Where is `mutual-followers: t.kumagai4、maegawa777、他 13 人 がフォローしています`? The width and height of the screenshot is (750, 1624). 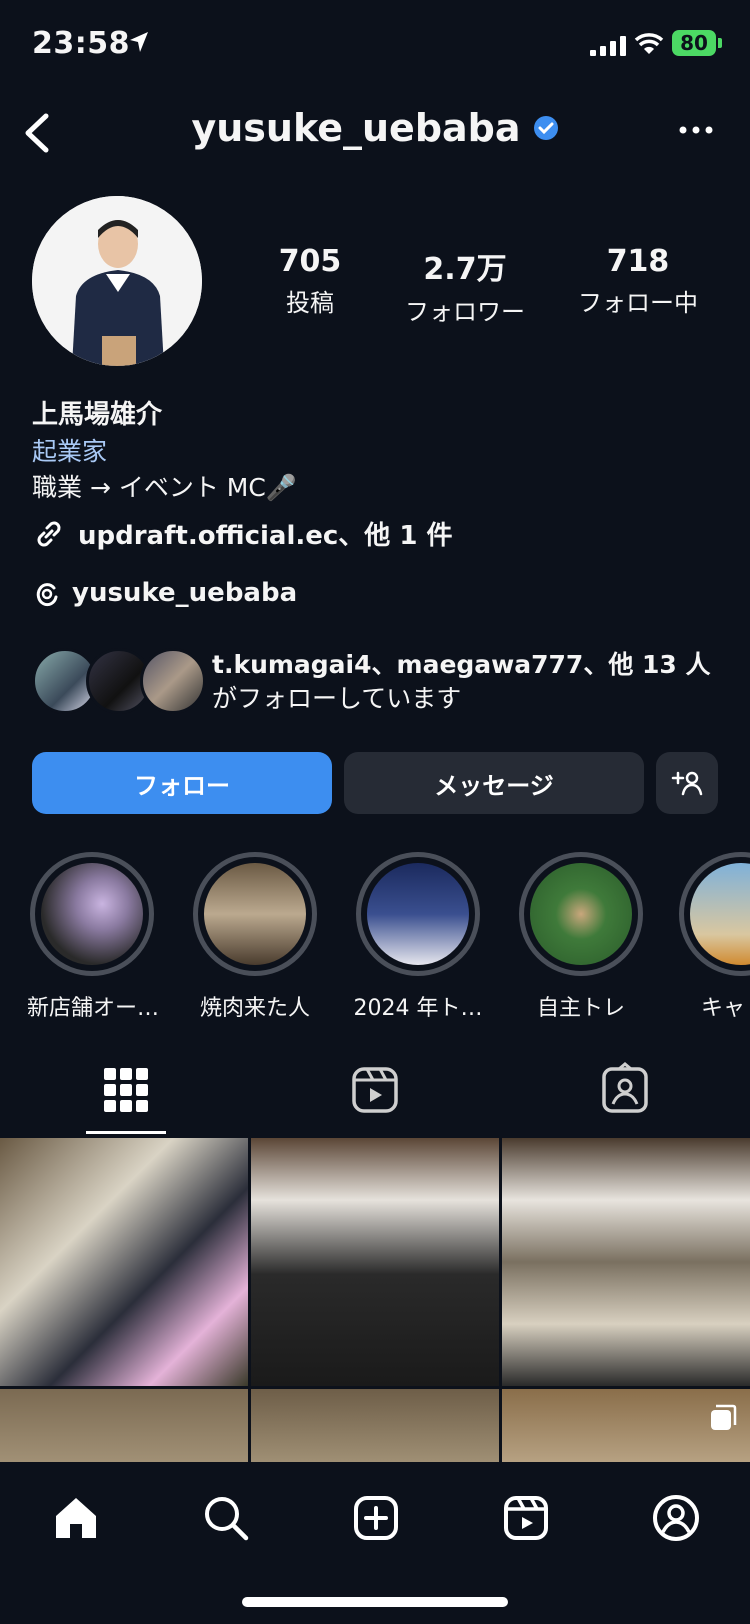
mutual-followers: t.kumagai4、maegawa777、他 13 人 がフォローしています is located at coordinates (377, 683).